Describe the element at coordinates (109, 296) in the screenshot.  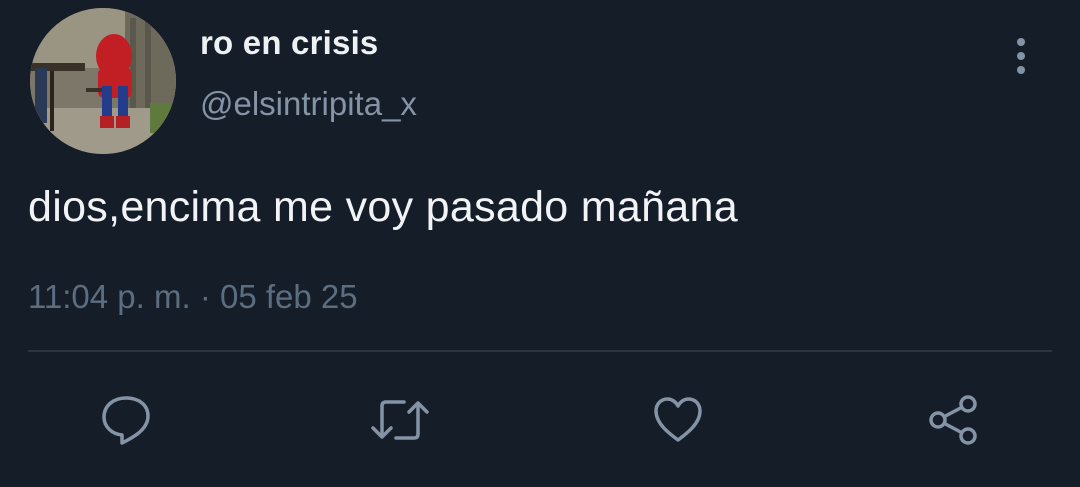
I see `tweet-time: 11:04 p. m.` at that location.